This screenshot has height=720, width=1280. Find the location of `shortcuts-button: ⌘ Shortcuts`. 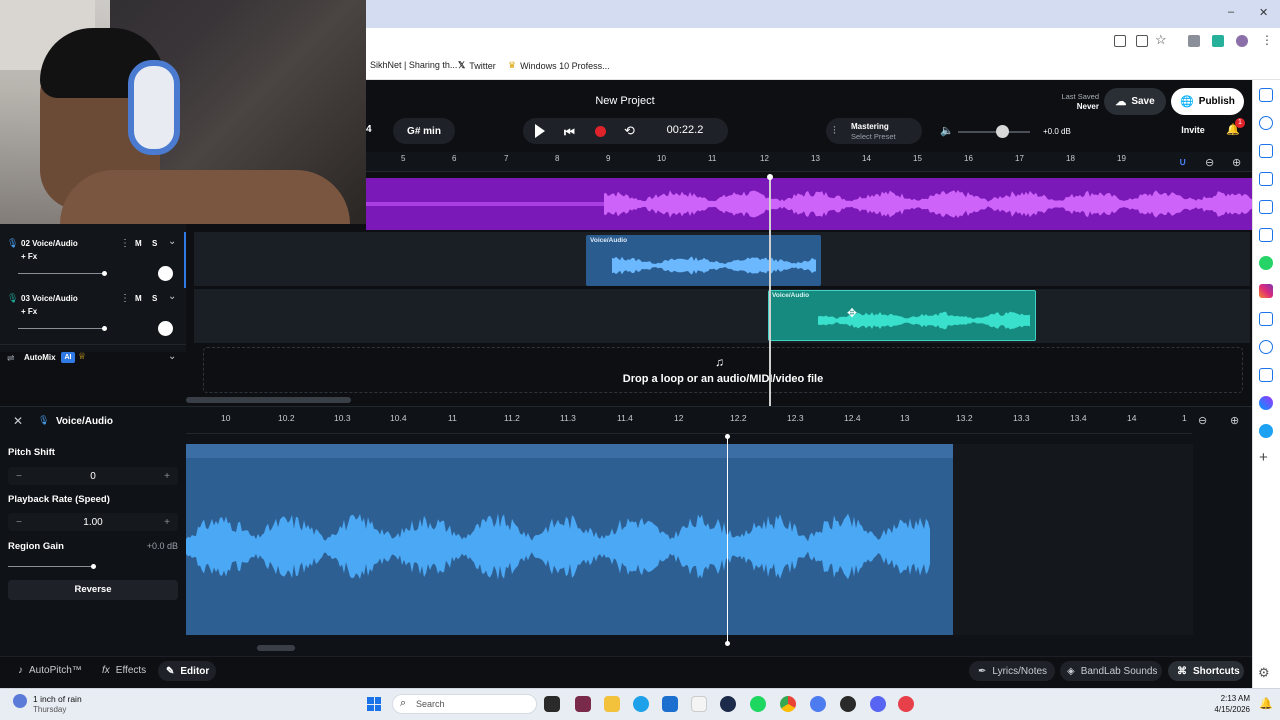

shortcuts-button: ⌘ Shortcuts is located at coordinates (1206, 671).